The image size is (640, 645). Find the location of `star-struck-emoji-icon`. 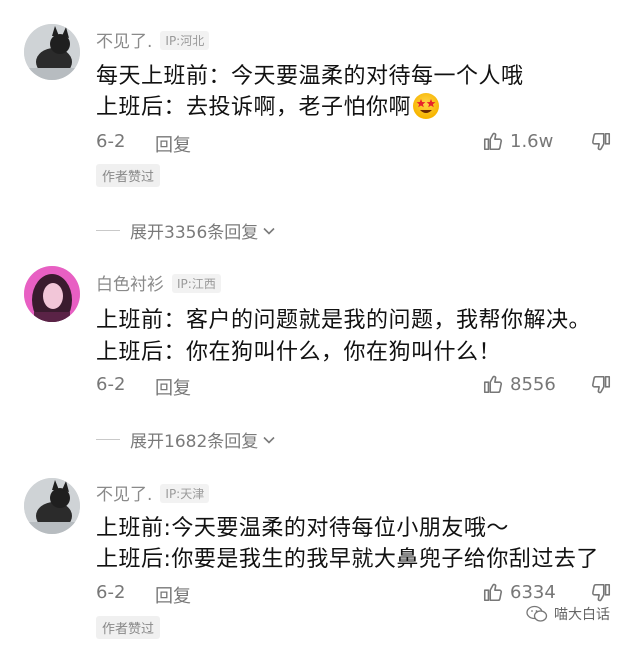

star-struck-emoji-icon is located at coordinates (426, 106).